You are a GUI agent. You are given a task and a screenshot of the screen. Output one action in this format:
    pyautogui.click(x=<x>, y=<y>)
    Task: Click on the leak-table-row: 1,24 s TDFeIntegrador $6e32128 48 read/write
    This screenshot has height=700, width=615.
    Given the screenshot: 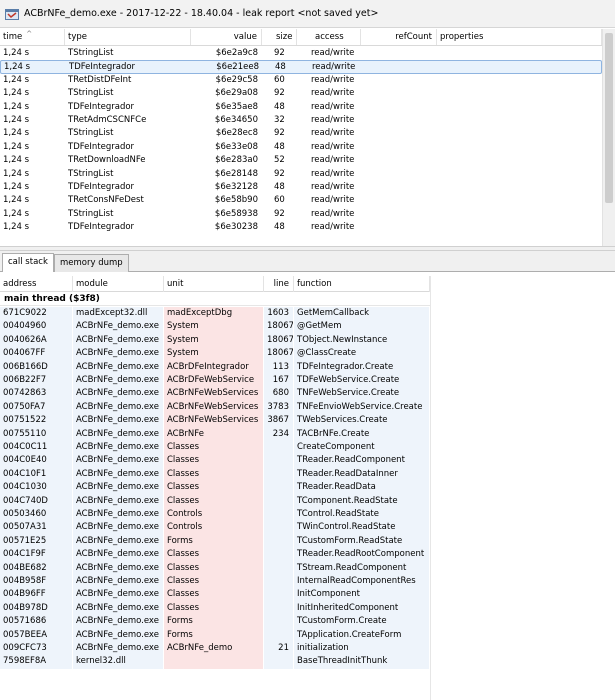 What is the action you would take?
    pyautogui.click(x=301, y=187)
    